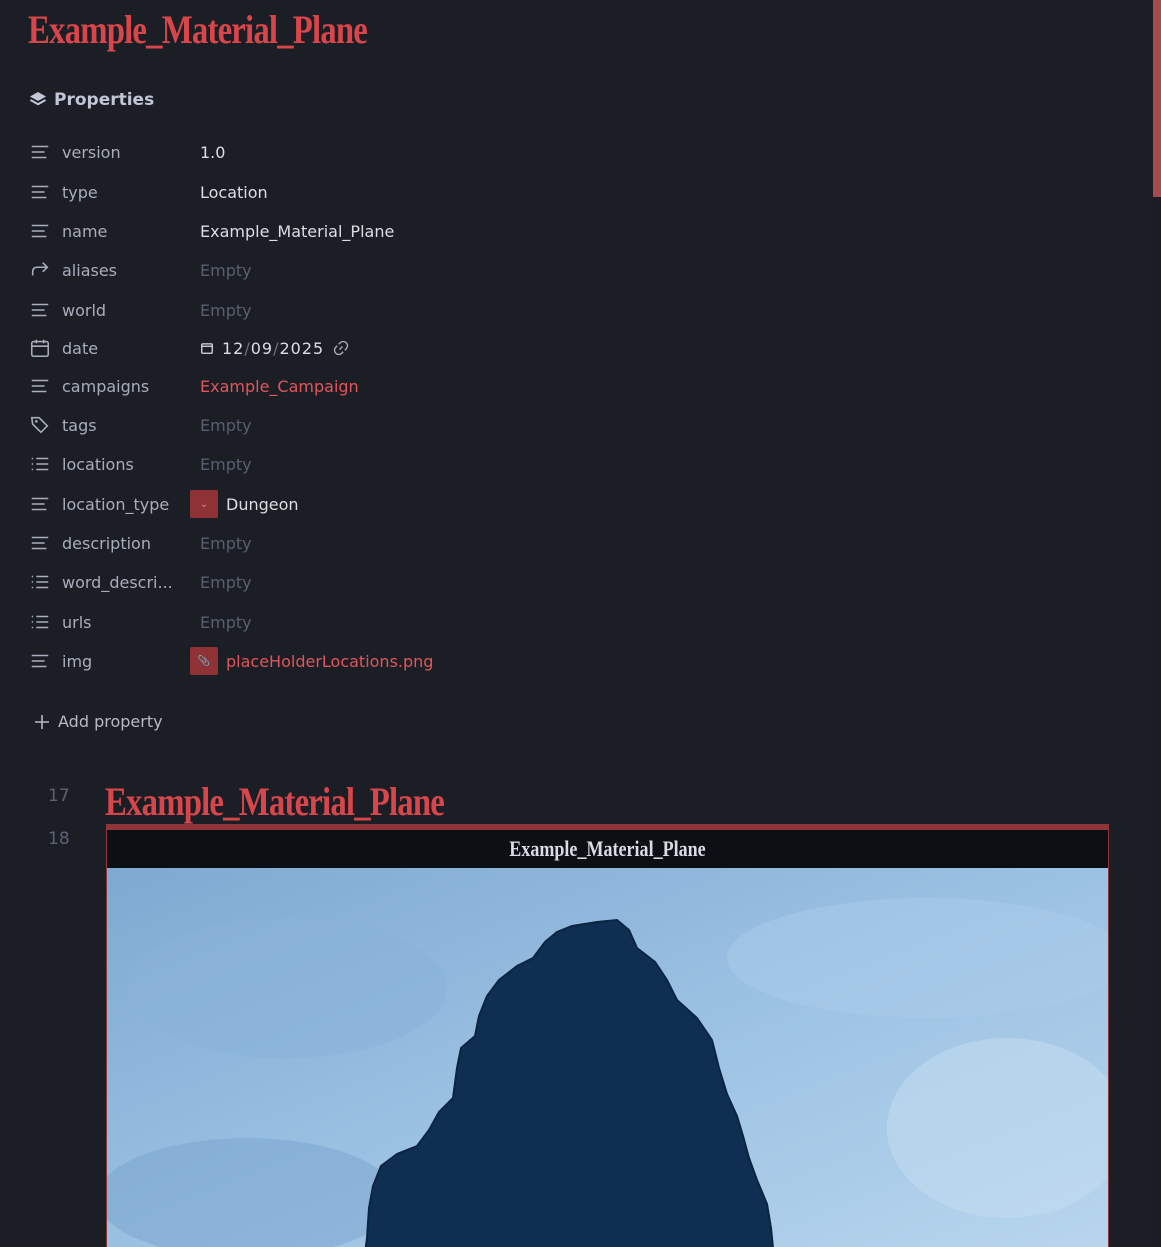  What do you see at coordinates (42, 721) in the screenshot?
I see `plus-icon` at bounding box center [42, 721].